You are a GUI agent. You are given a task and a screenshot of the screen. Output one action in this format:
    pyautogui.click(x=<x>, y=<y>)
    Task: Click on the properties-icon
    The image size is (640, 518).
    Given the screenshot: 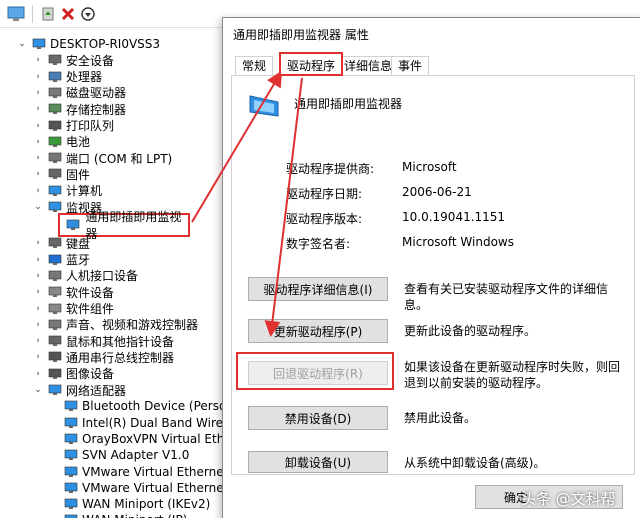 What is the action you would take?
    pyautogui.click(x=16, y=14)
    